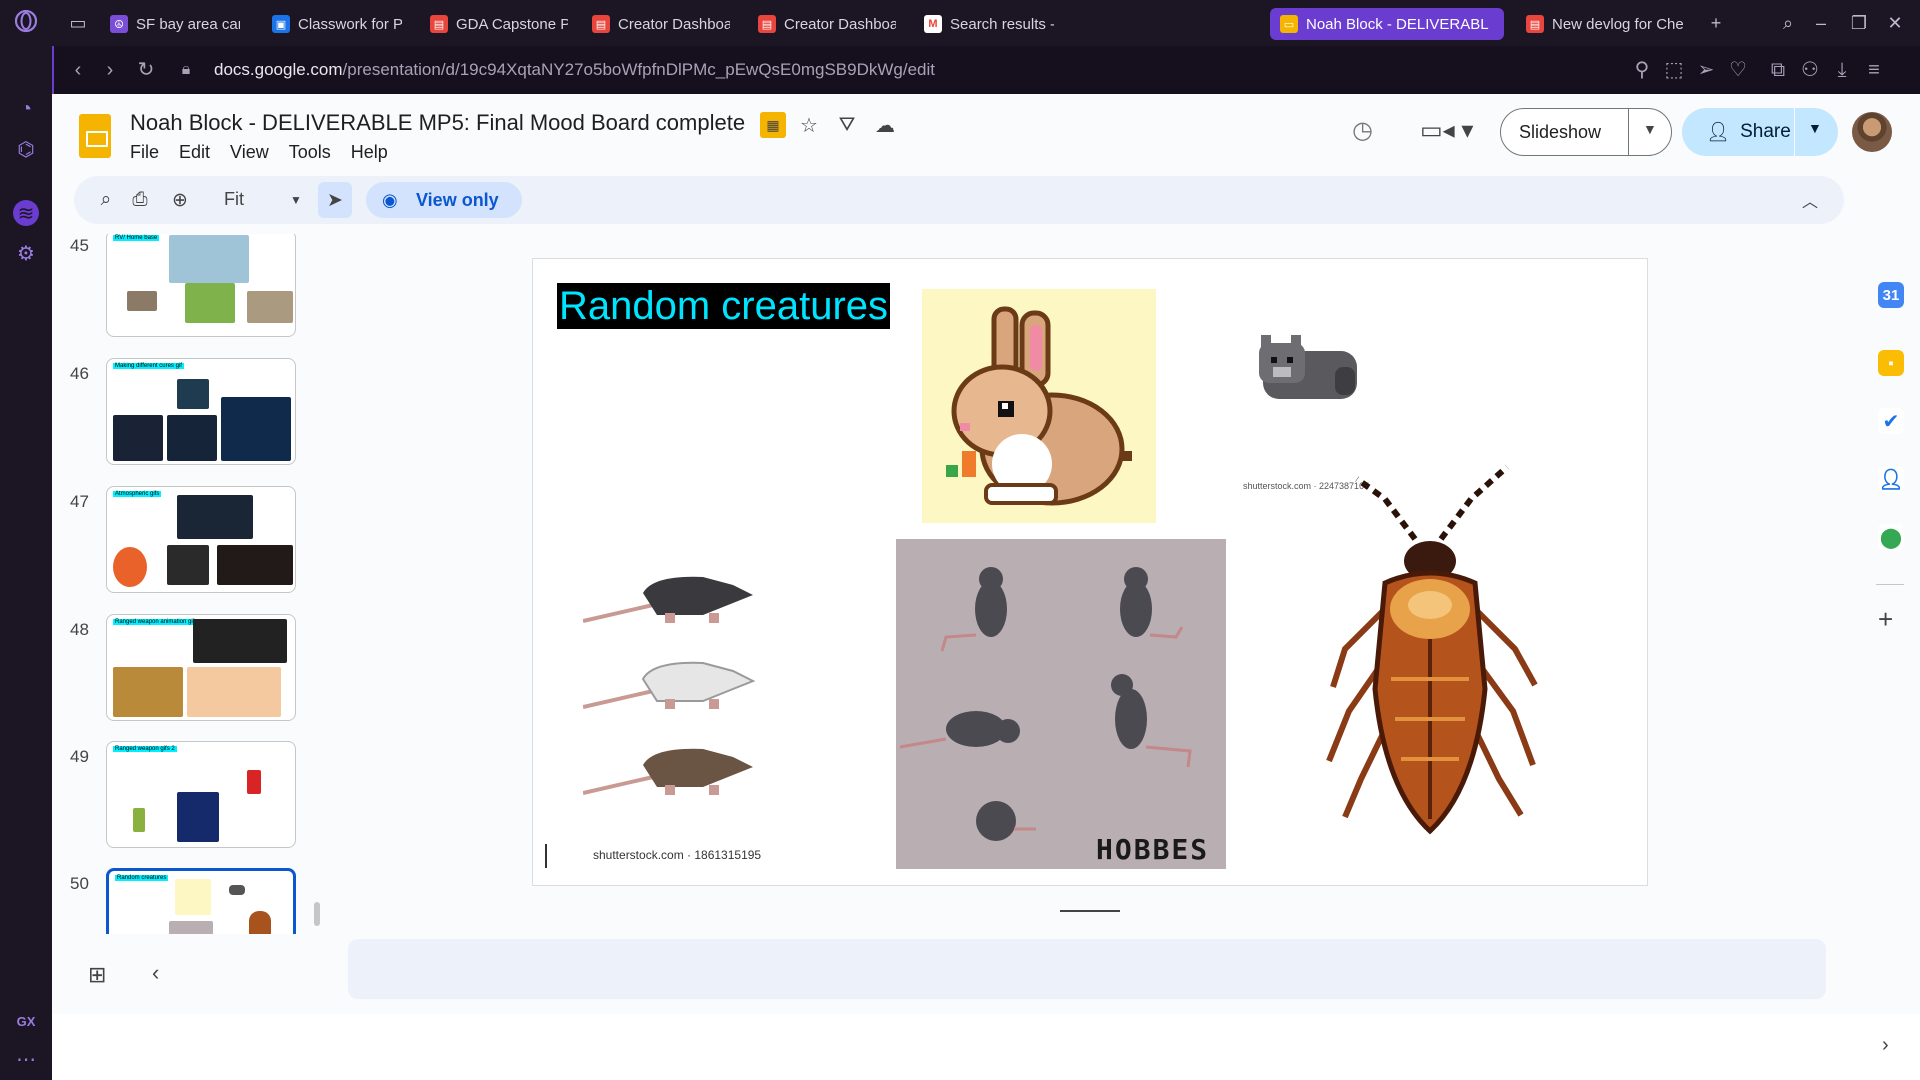  Describe the element at coordinates (78, 70) in the screenshot. I see `back-icon: ‹` at that location.